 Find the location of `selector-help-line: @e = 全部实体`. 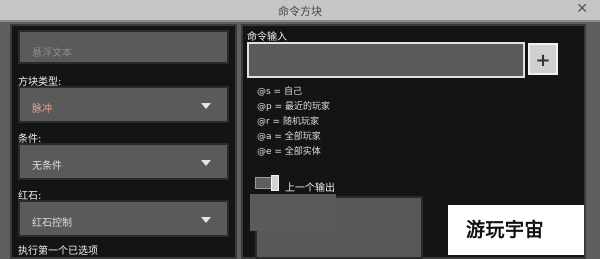

selector-help-line: @e = 全部实体 is located at coordinates (289, 152).